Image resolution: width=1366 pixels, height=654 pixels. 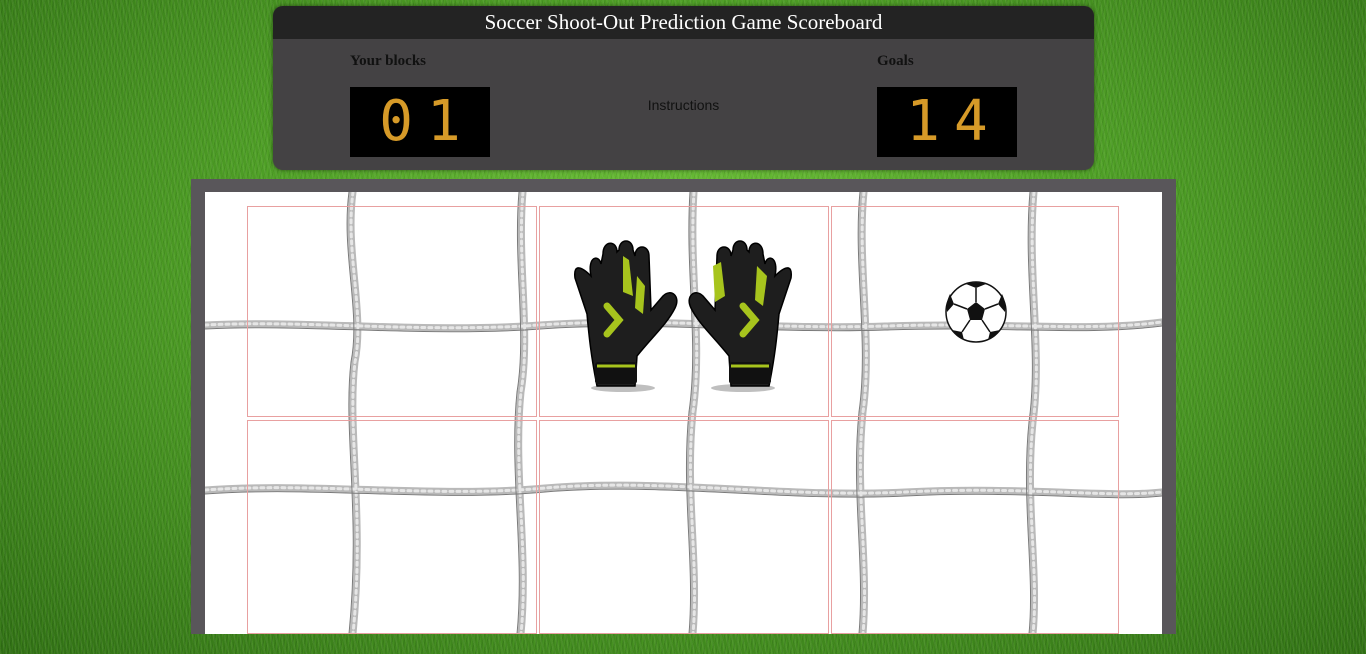 I want to click on goal-zone-top-left, so click(x=392, y=311).